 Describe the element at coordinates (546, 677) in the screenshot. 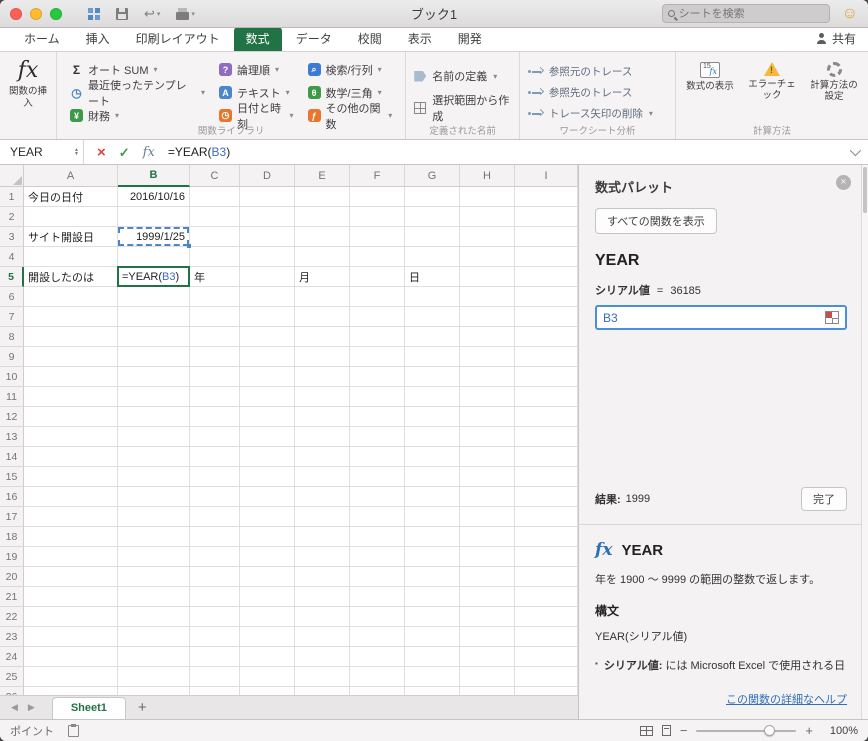

I see `cell-I25` at that location.